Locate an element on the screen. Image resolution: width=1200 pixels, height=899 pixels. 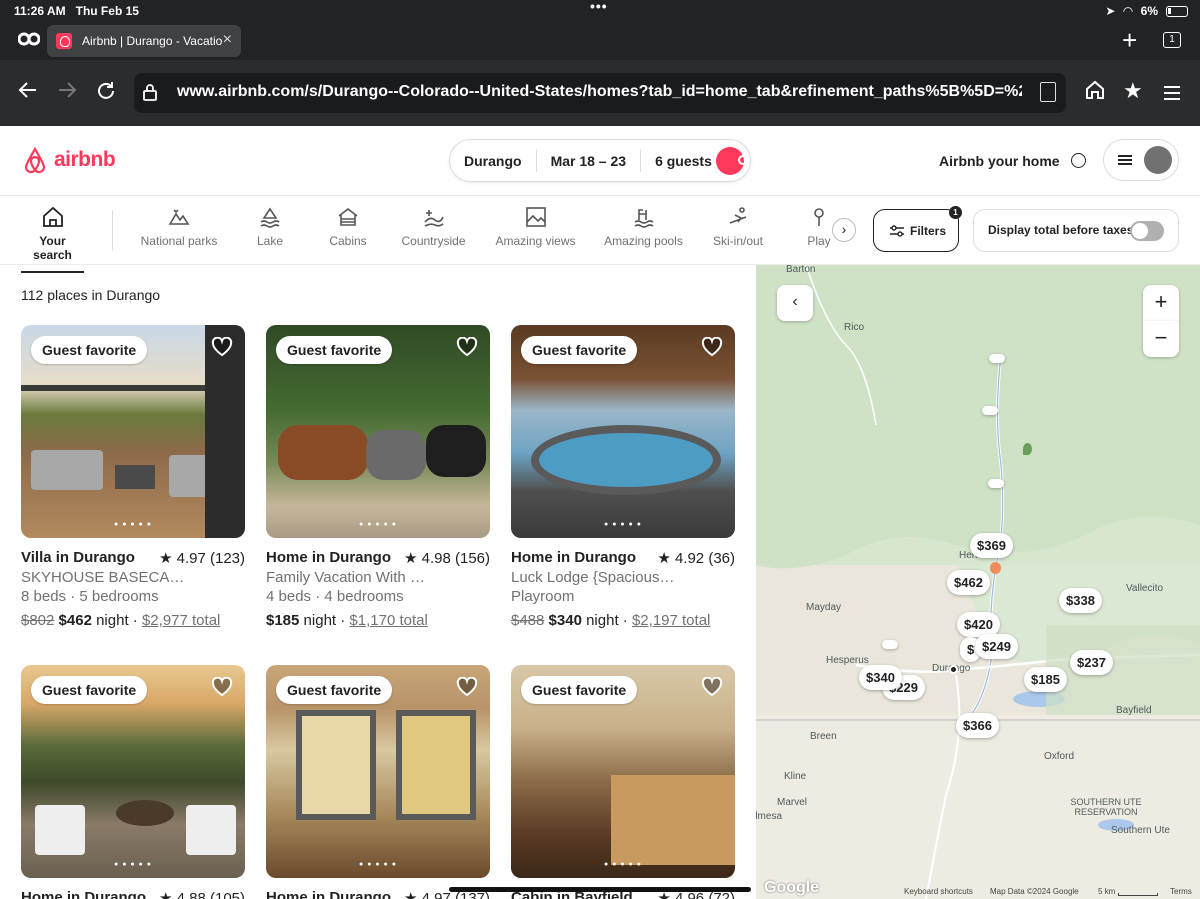
category-countryside: Countryside is located at coordinates (433, 227).